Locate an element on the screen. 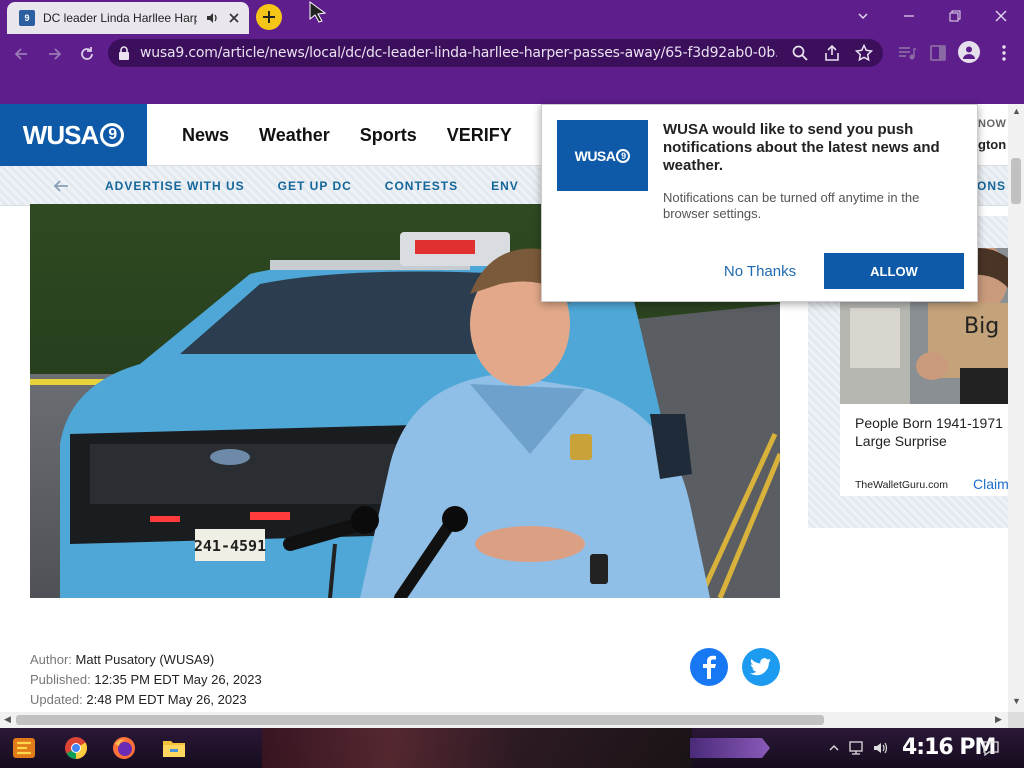 Image resolution: width=1024 pixels, height=768 pixels. lock-icon is located at coordinates (124, 53).